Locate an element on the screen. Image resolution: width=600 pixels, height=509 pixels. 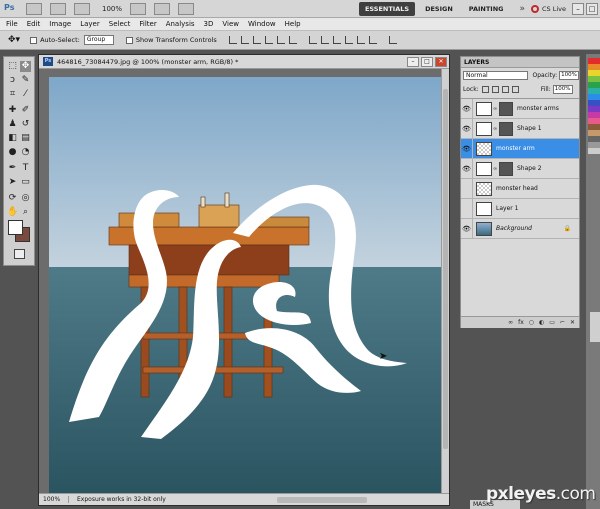
distribute-hcenter-icon is located at coordinates (360, 40).